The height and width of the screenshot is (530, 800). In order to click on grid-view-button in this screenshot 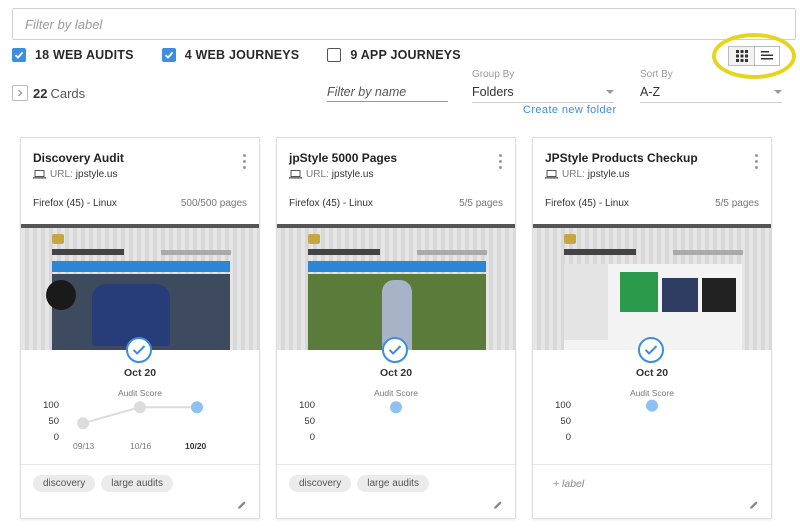, I will do `click(741, 56)`.